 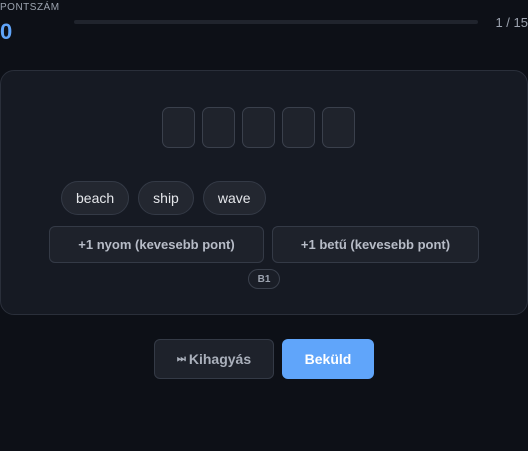 What do you see at coordinates (95, 198) in the screenshot?
I see `clue-chip: beach` at bounding box center [95, 198].